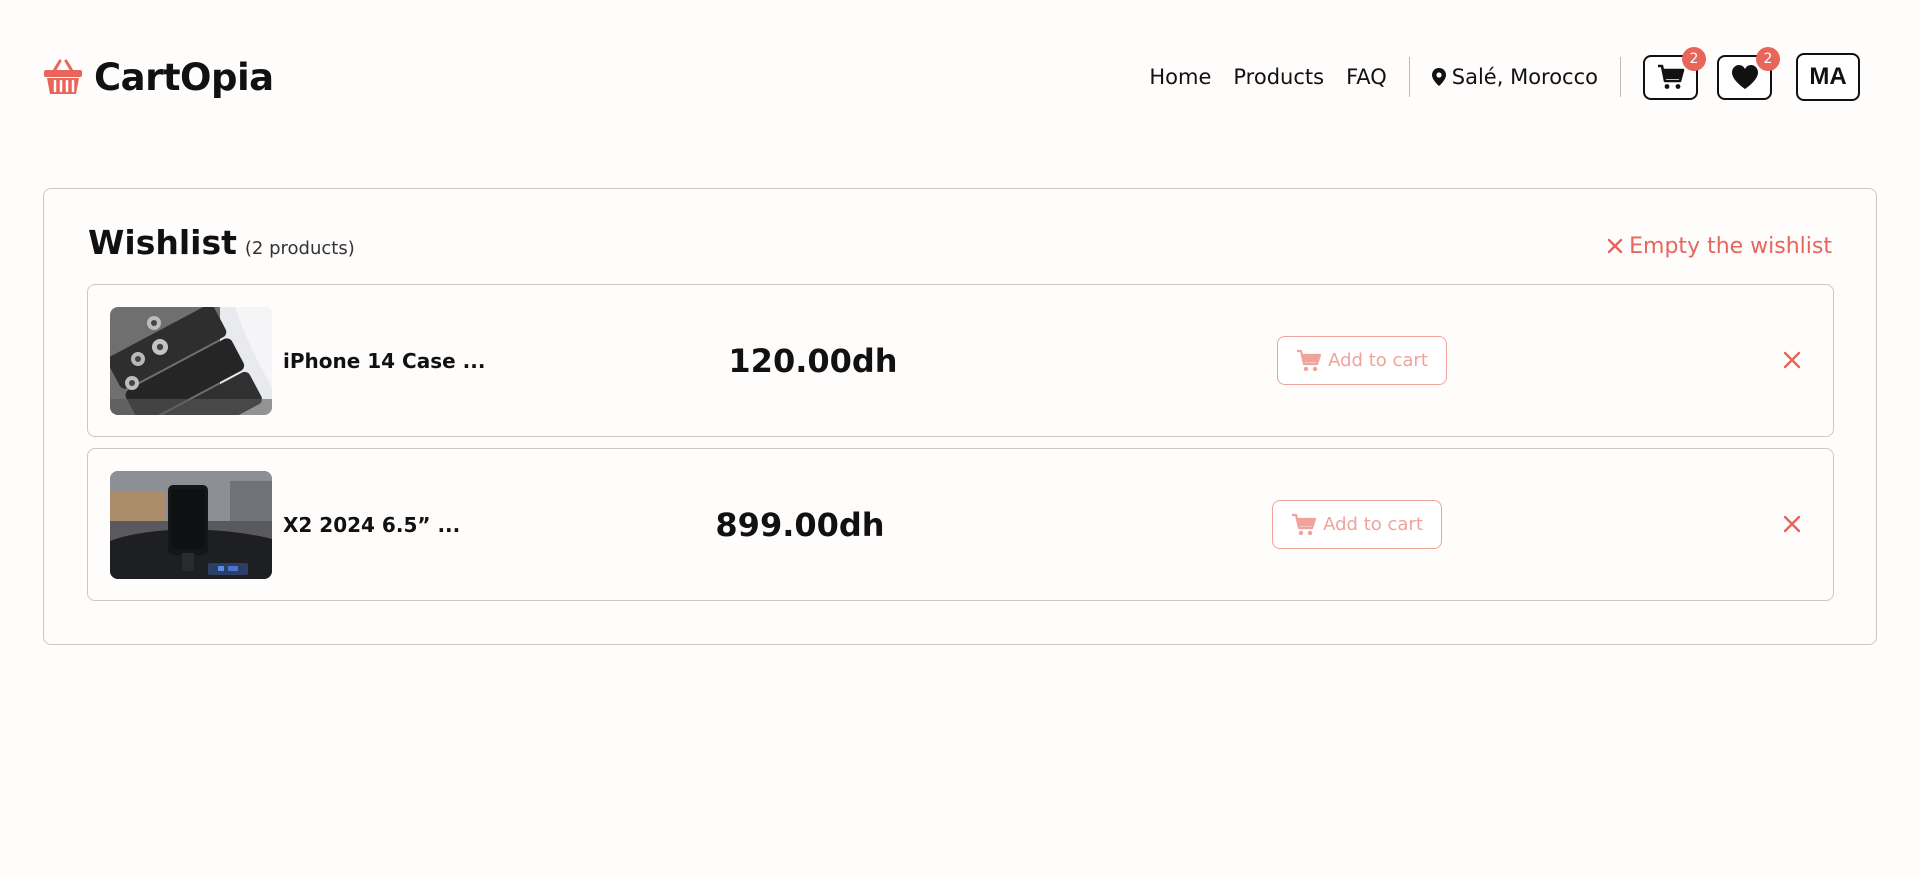 The width and height of the screenshot is (1920, 878). What do you see at coordinates (1278, 77) in the screenshot?
I see `nav-products-link: Products` at bounding box center [1278, 77].